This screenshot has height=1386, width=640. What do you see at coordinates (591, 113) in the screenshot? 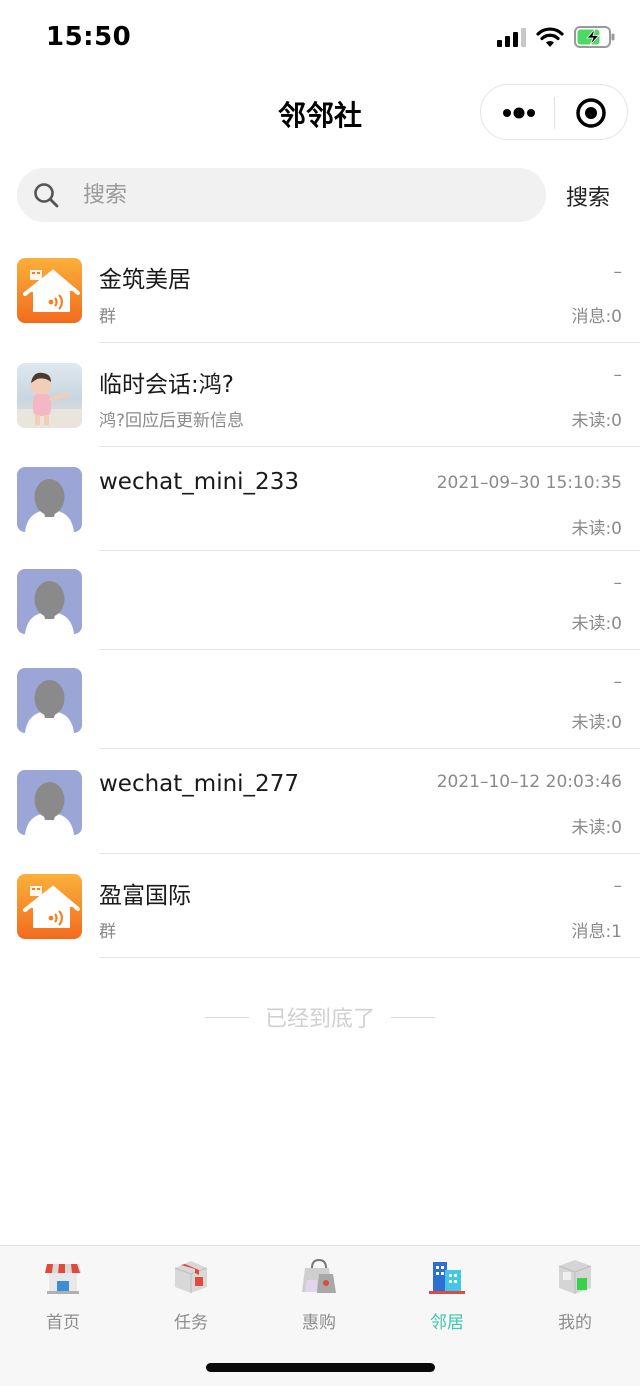
I see `close-mini-program-icon` at bounding box center [591, 113].